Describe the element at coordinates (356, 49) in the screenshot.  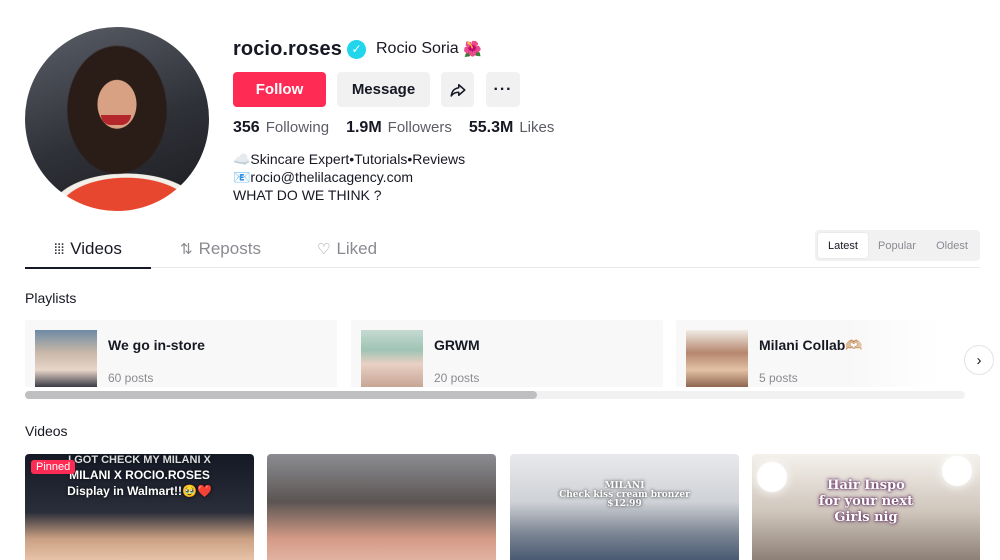
I see `verified-badge-icon: ✓` at that location.